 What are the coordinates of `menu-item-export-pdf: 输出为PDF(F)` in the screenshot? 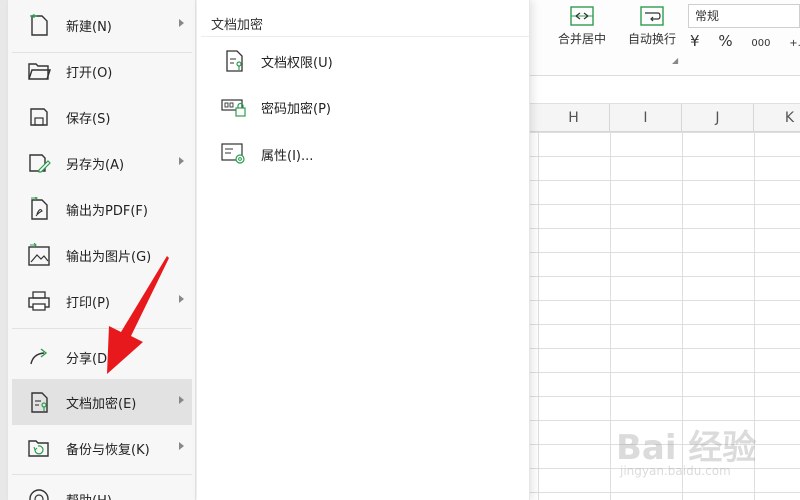 It's located at (102, 209).